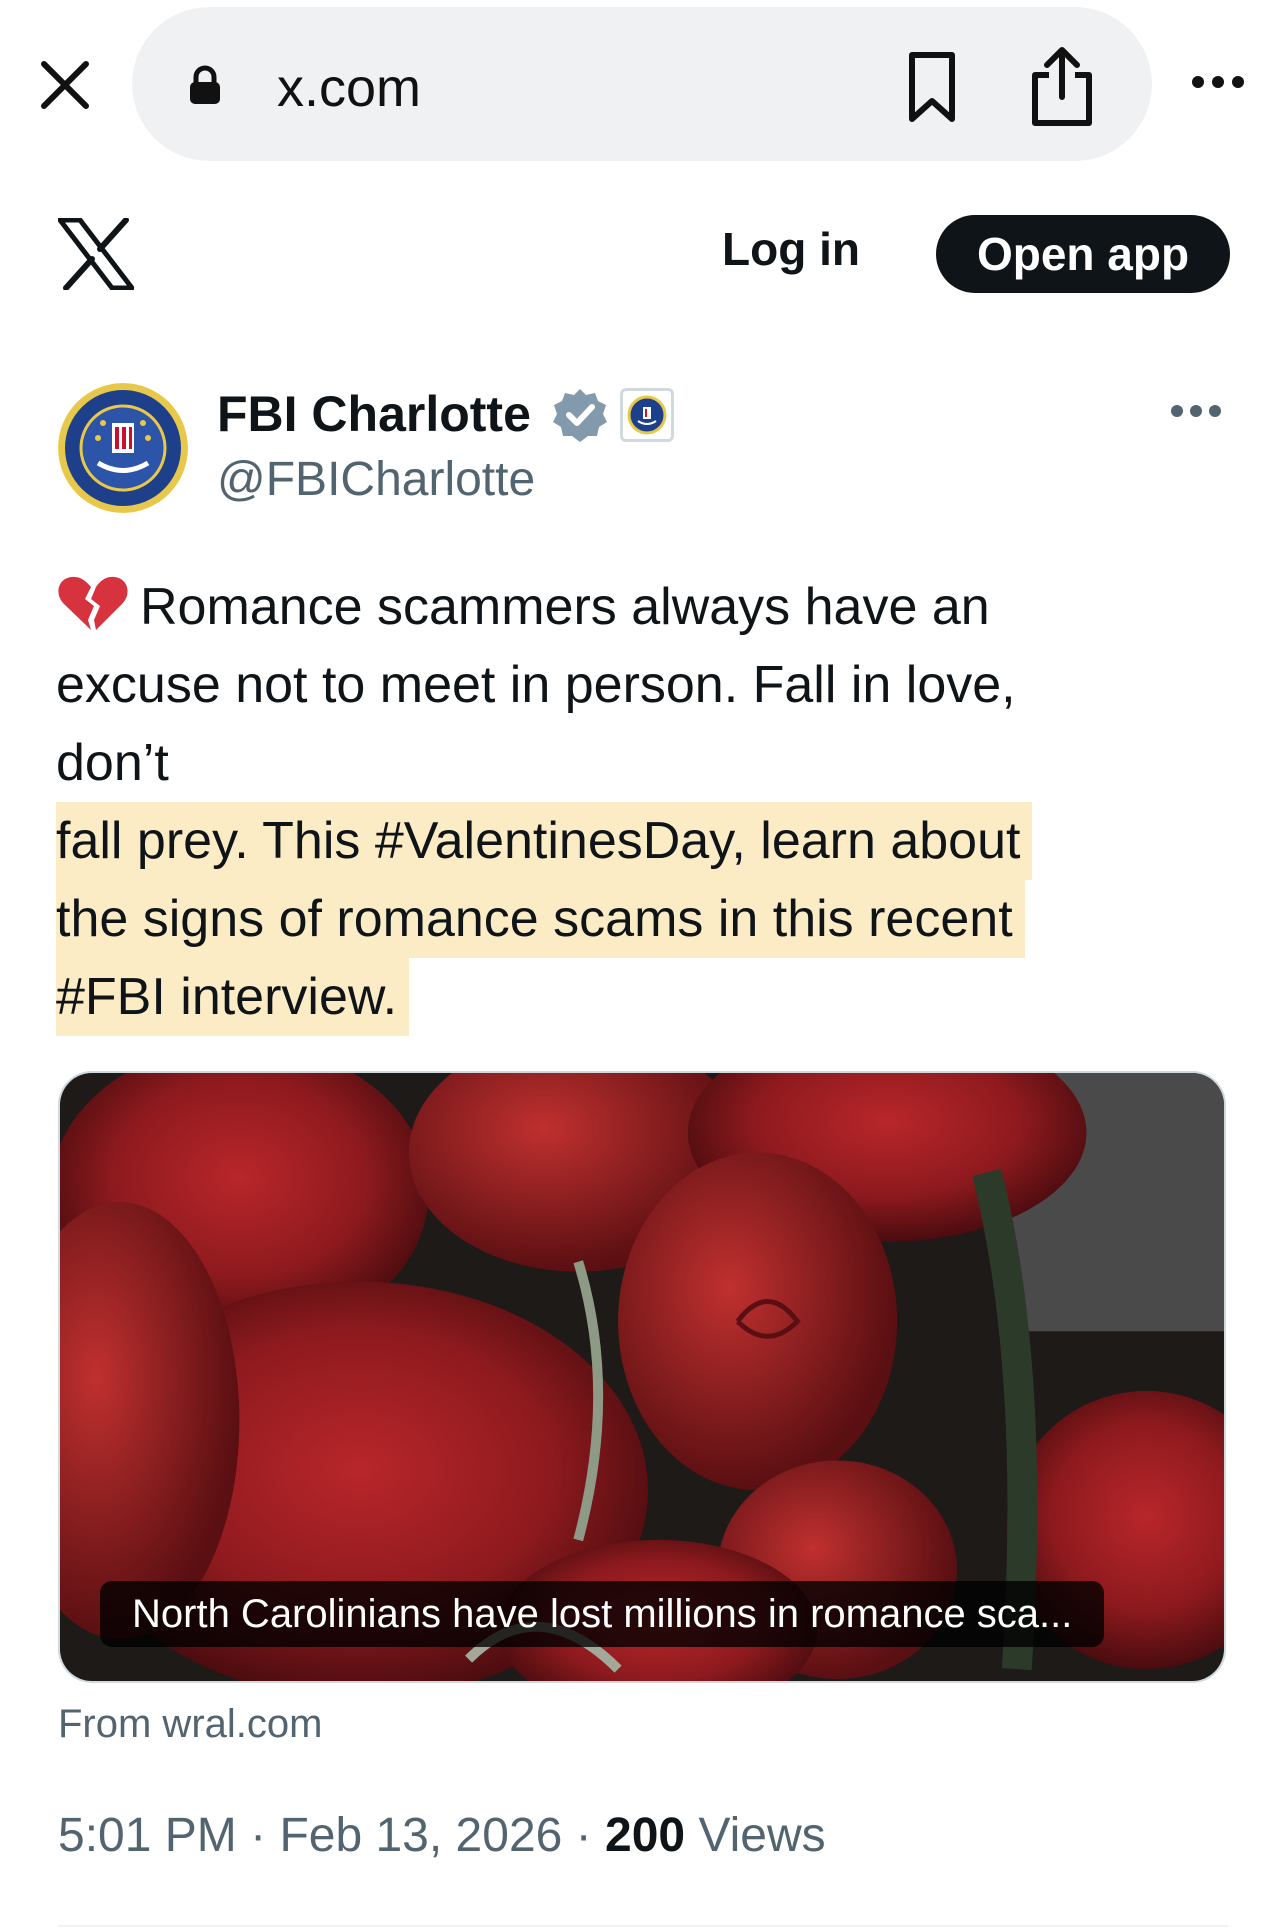  I want to click on bookmark-icon, so click(932, 87).